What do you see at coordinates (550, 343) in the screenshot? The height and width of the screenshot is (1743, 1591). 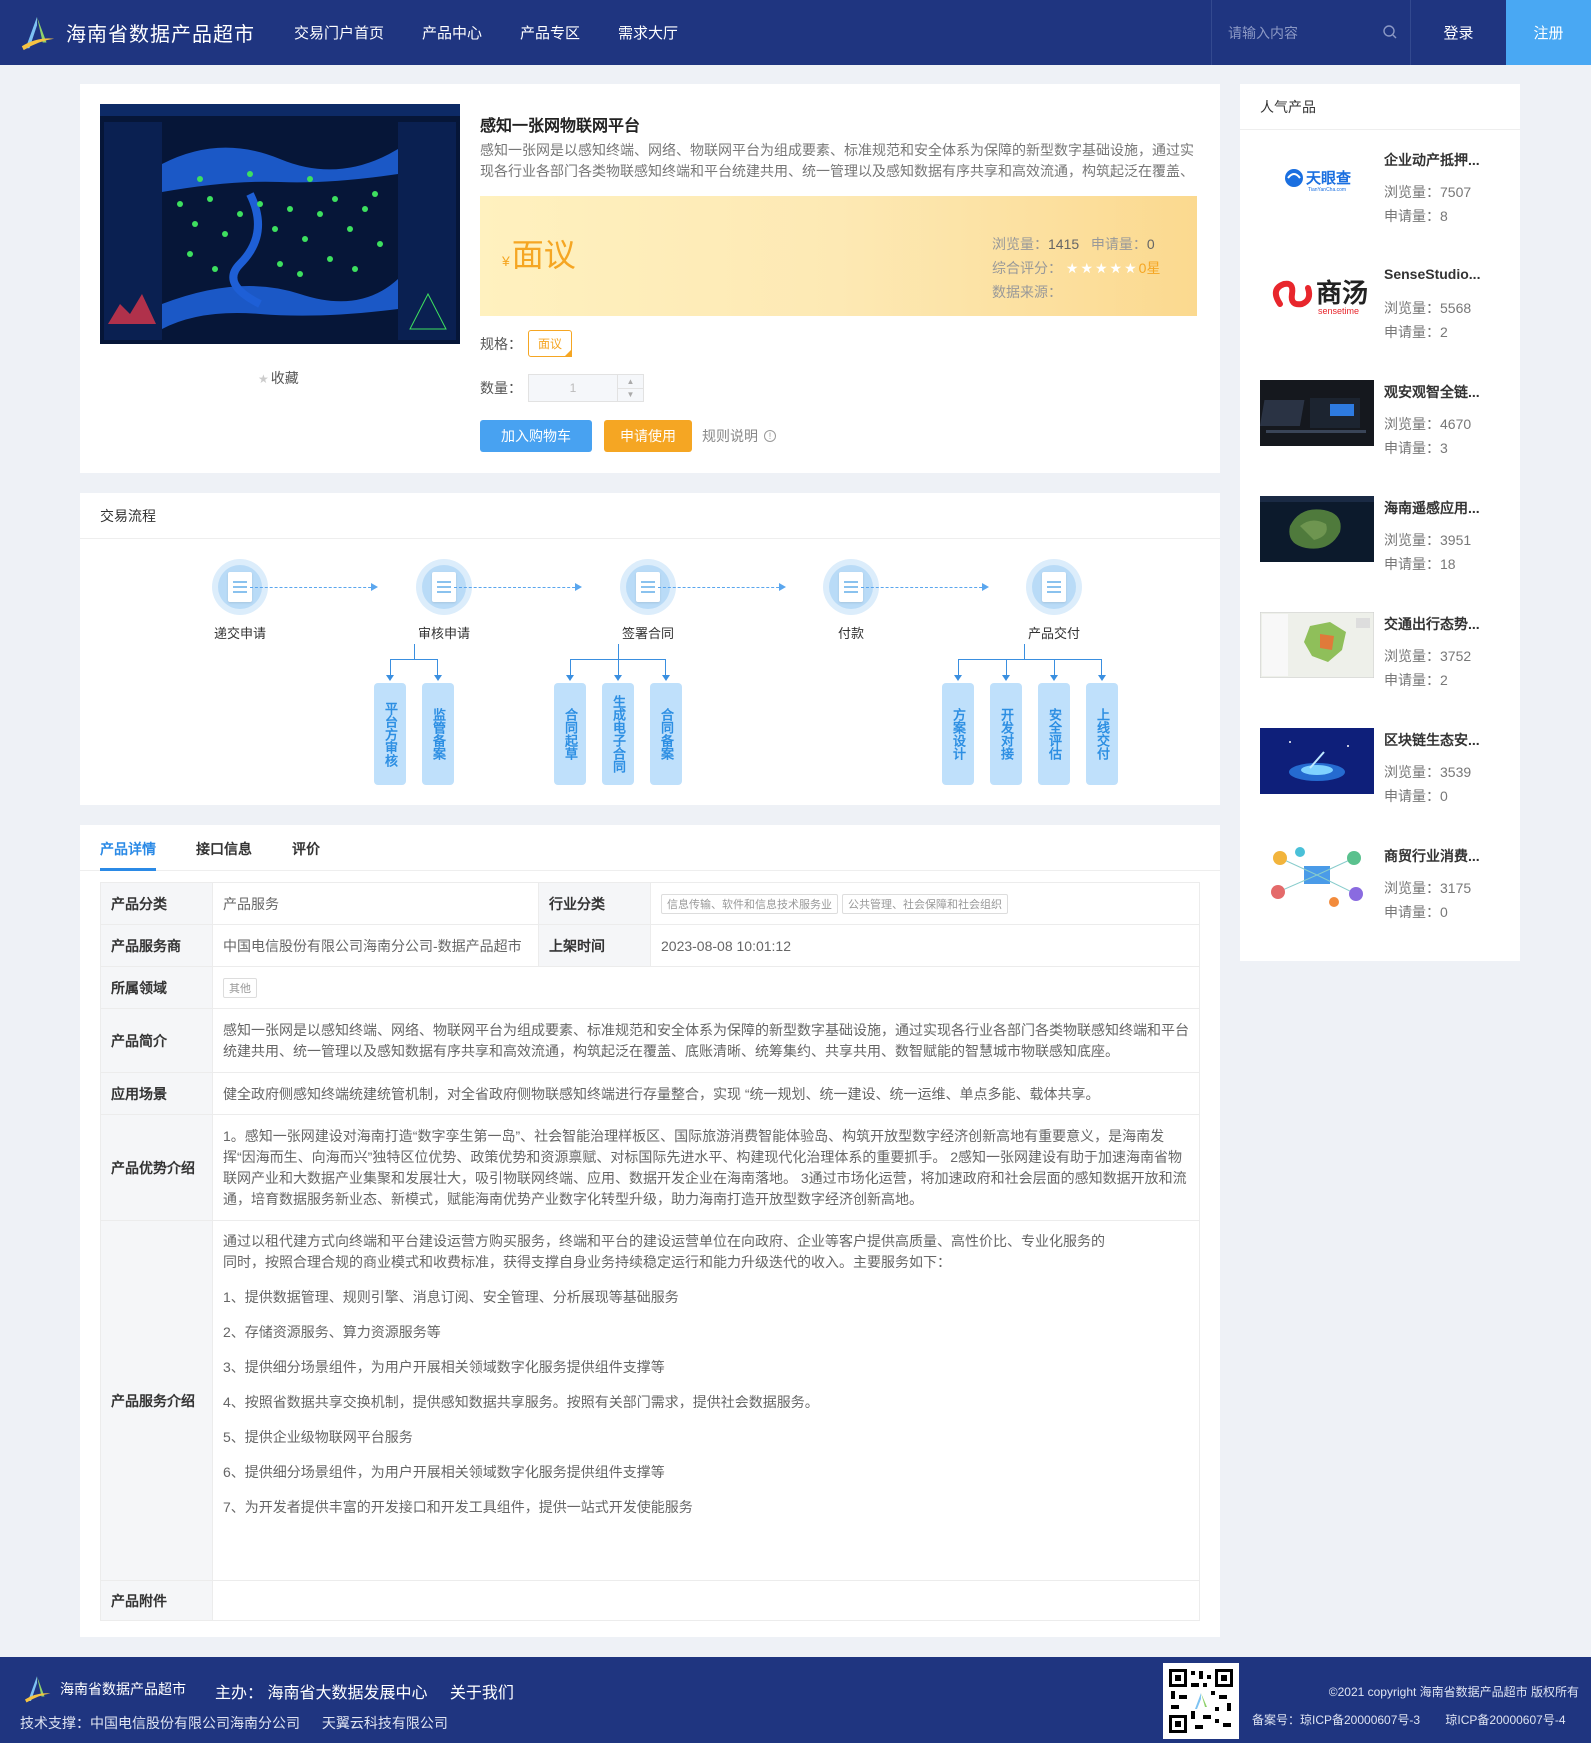 I see `spec-option: 面议` at bounding box center [550, 343].